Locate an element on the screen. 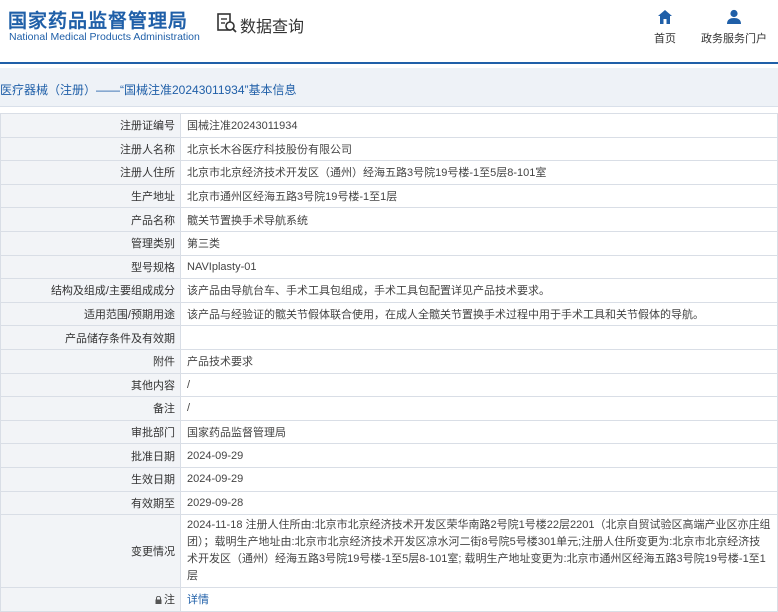  field-value: 髋关节置换手术导航系统 is located at coordinates (479, 219).